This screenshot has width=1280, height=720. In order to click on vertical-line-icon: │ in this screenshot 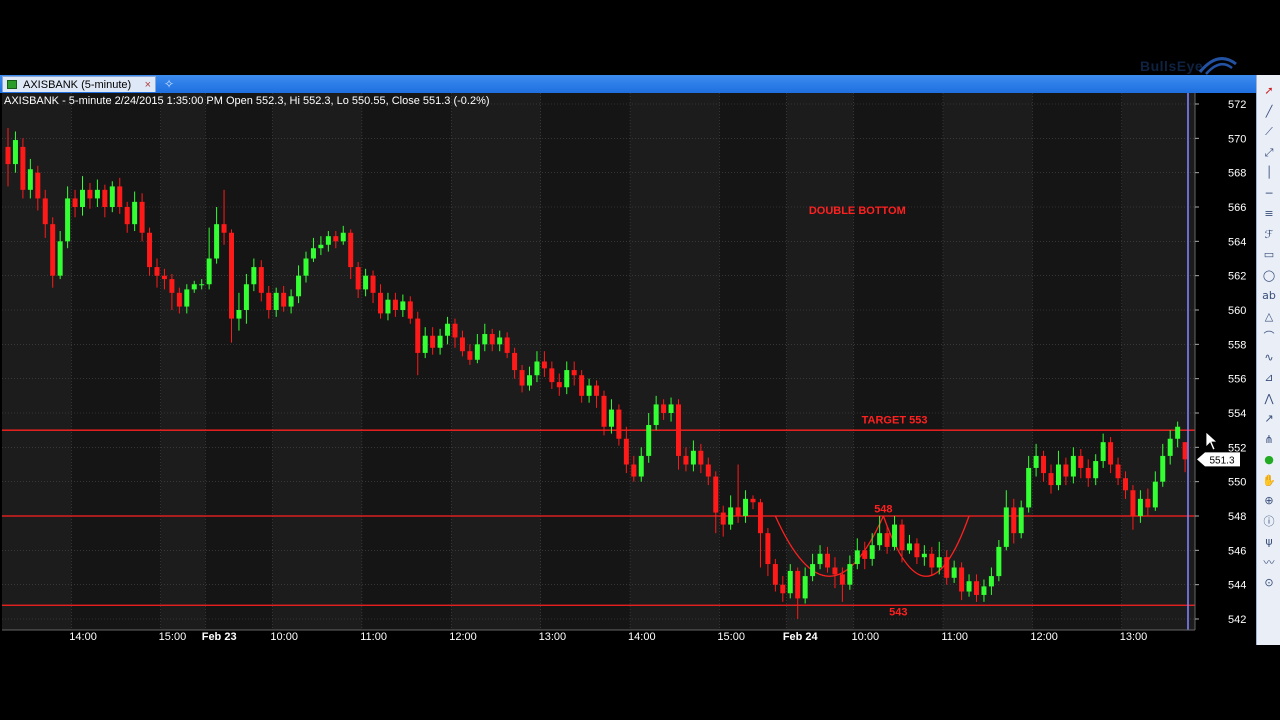, I will do `click(1269, 173)`.